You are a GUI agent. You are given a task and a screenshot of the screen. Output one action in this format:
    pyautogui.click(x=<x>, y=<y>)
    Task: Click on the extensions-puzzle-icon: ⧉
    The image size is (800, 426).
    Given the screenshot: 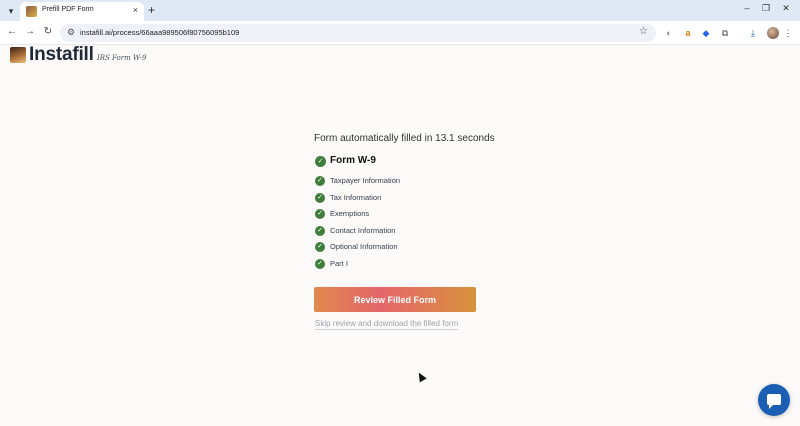 What is the action you would take?
    pyautogui.click(x=725, y=33)
    